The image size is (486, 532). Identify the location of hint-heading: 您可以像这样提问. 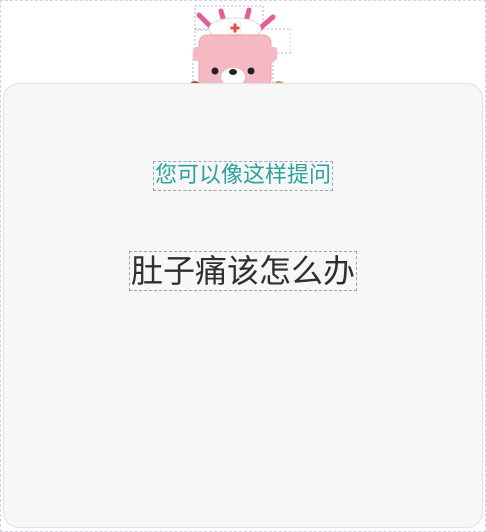
(243, 176).